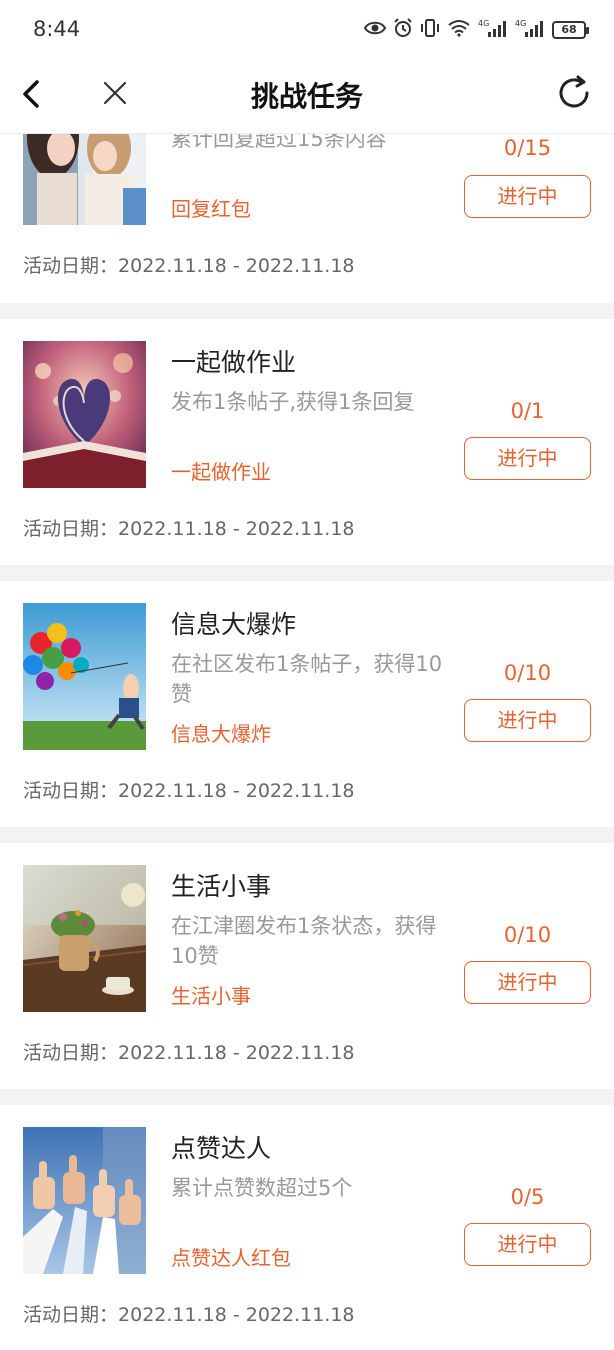 The image size is (614, 1350). I want to click on page-title: 挑战任务, so click(306, 96).